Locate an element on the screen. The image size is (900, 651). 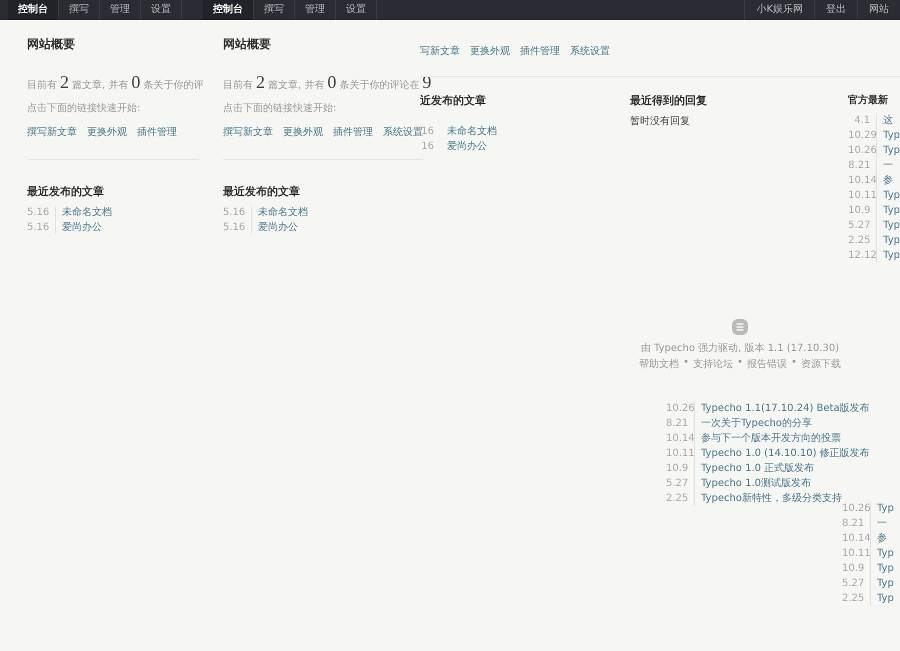
footer-link: 报告错误 is located at coordinates (766, 364).